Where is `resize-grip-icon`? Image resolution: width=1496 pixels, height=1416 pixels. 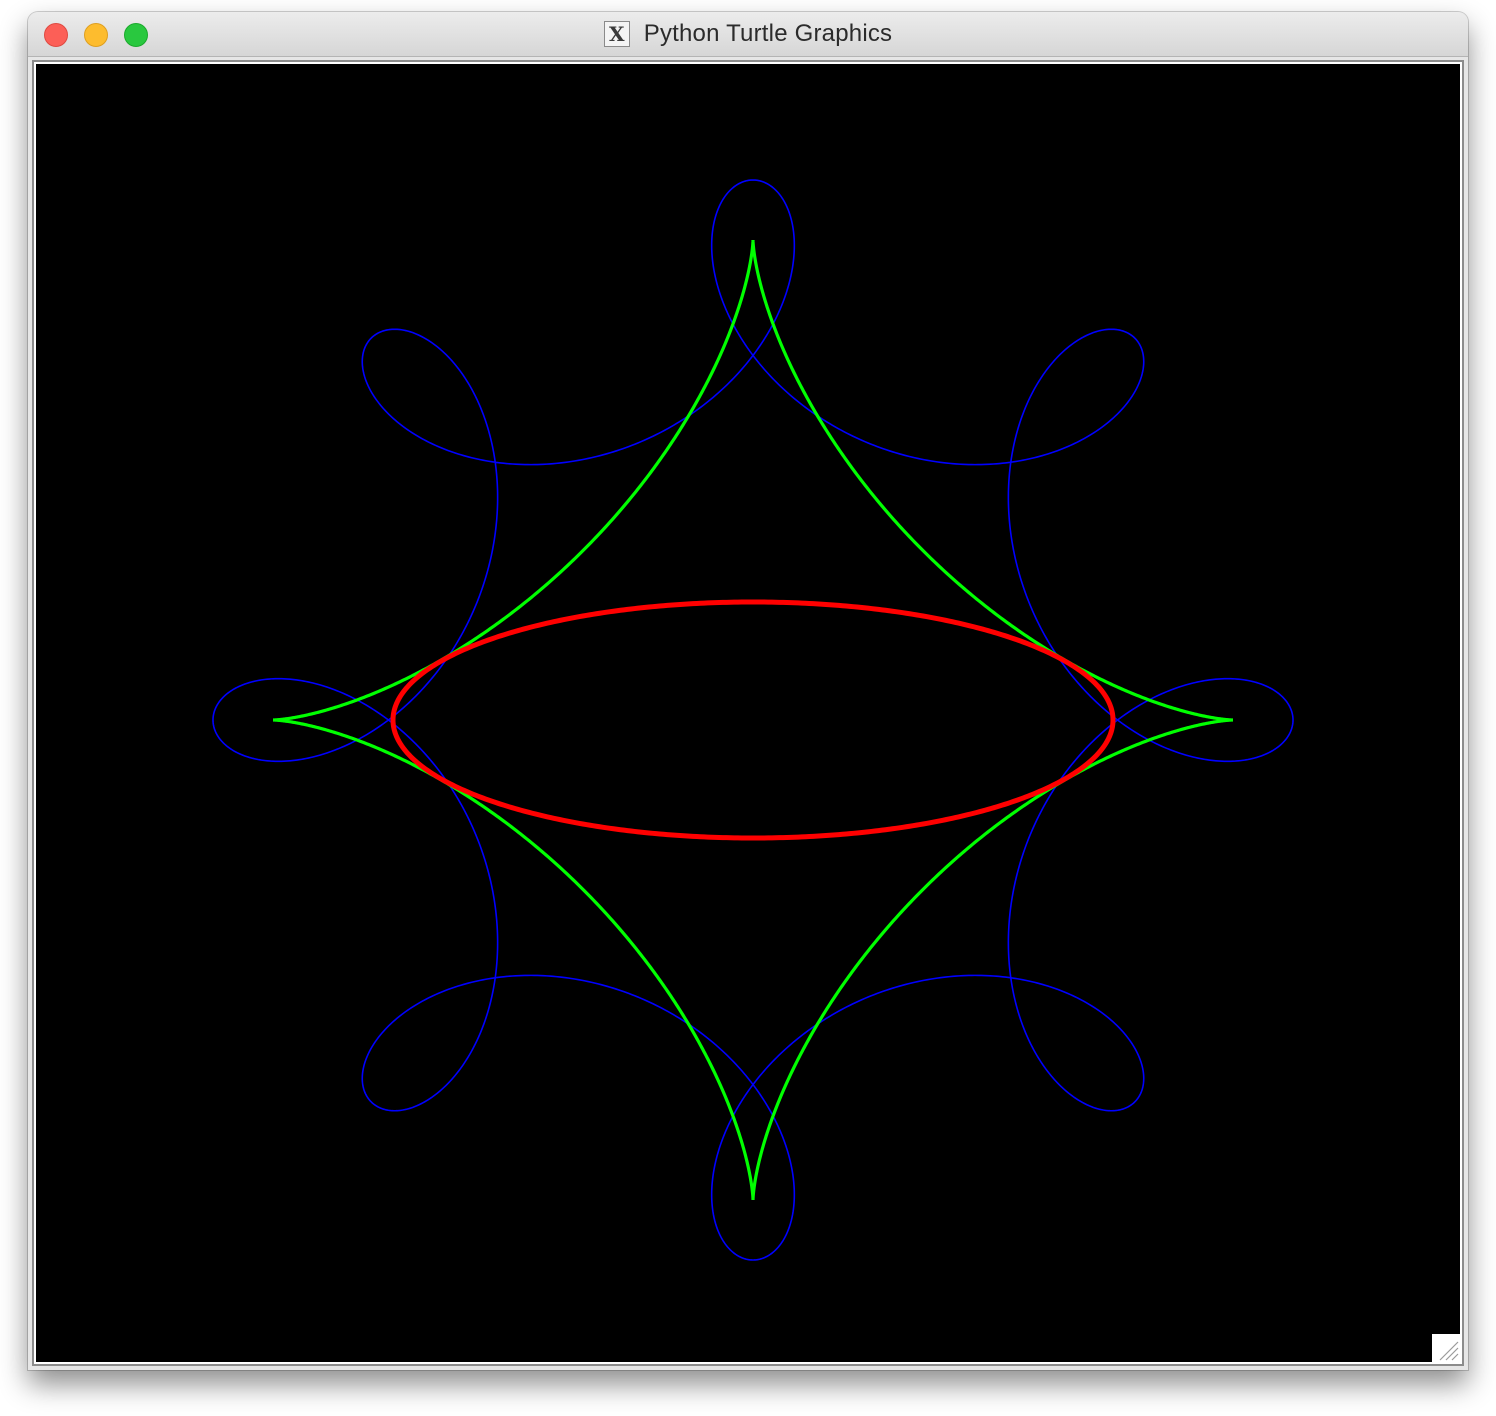 resize-grip-icon is located at coordinates (1446, 1348).